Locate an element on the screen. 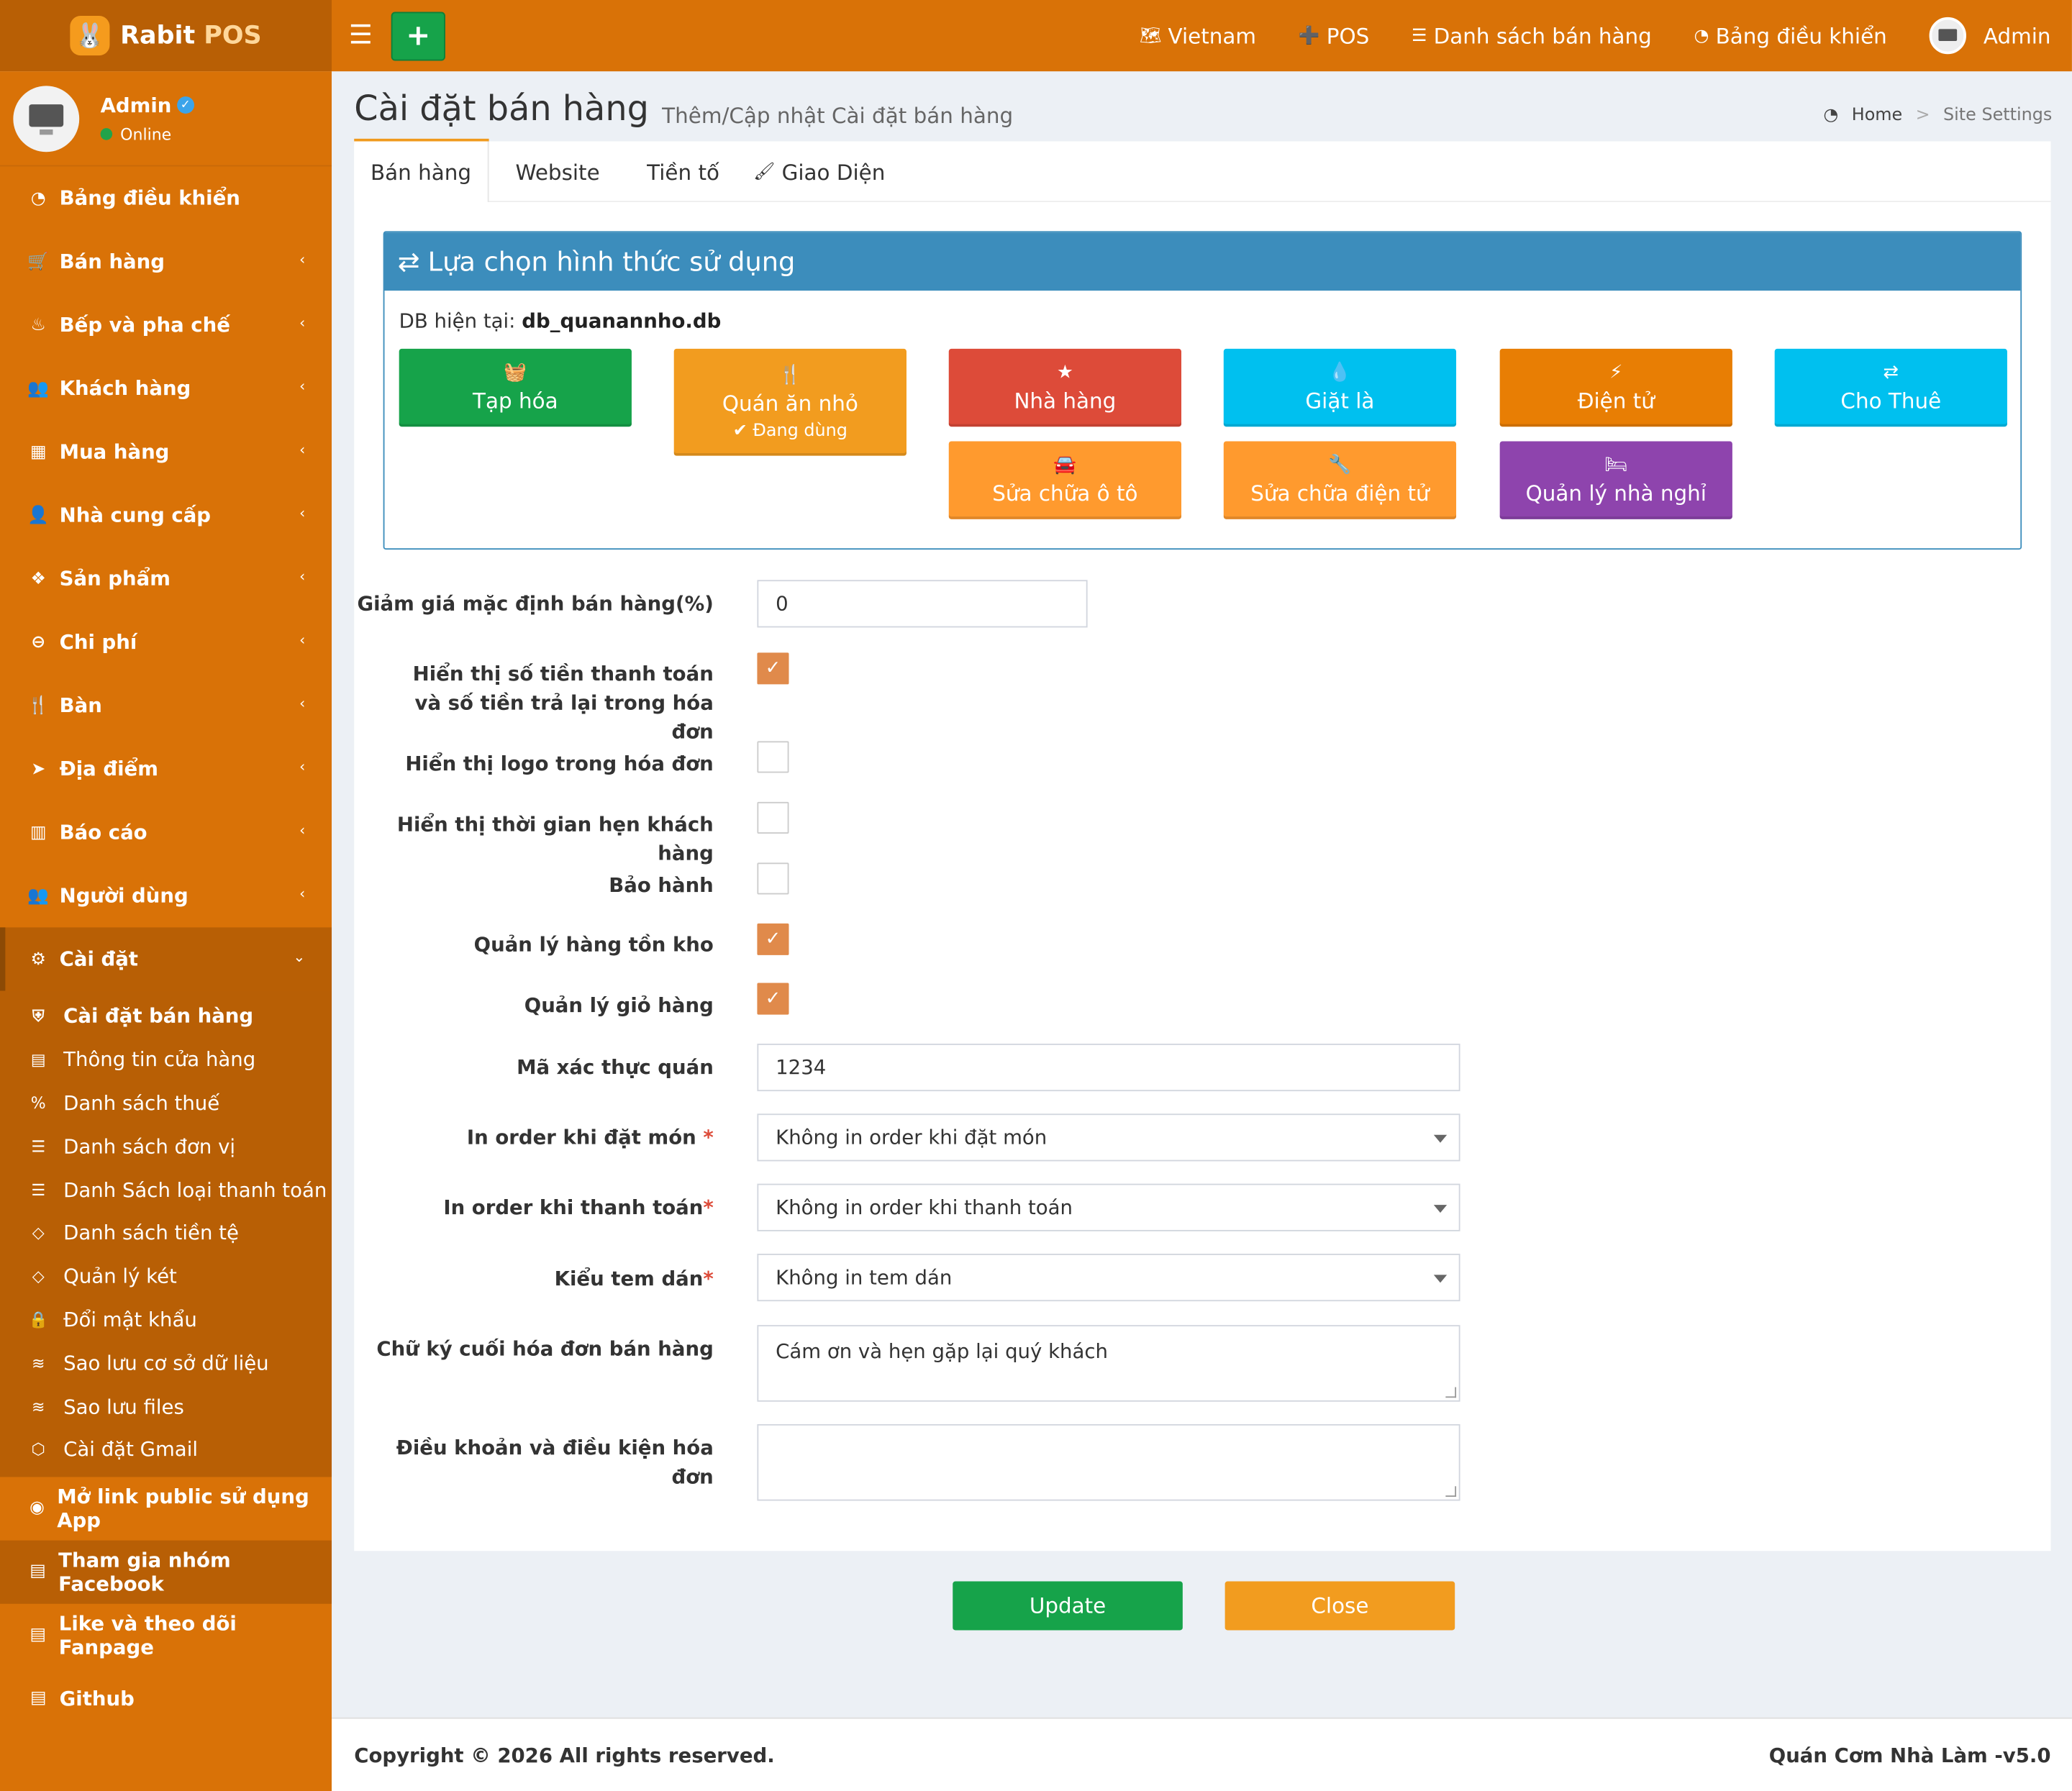  shield-icon: ⛨ is located at coordinates (38, 1016).